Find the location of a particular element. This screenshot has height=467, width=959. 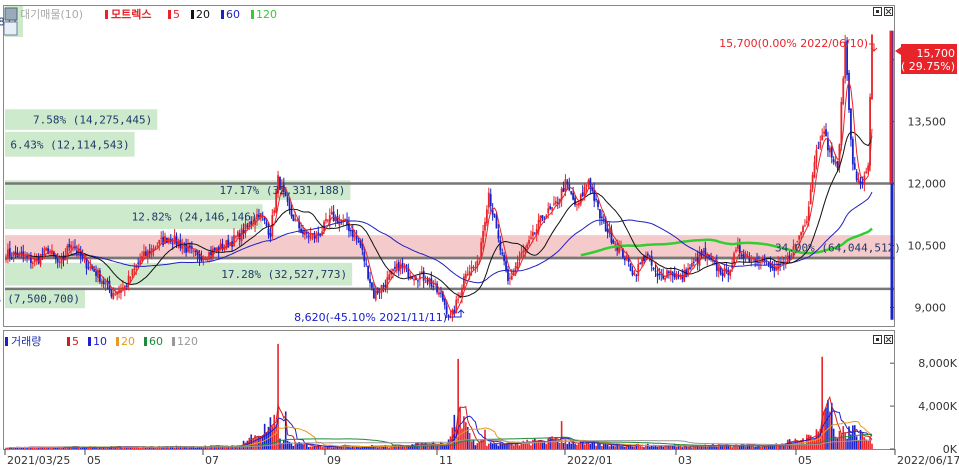

date-tick-label: 05 is located at coordinates (805, 460).